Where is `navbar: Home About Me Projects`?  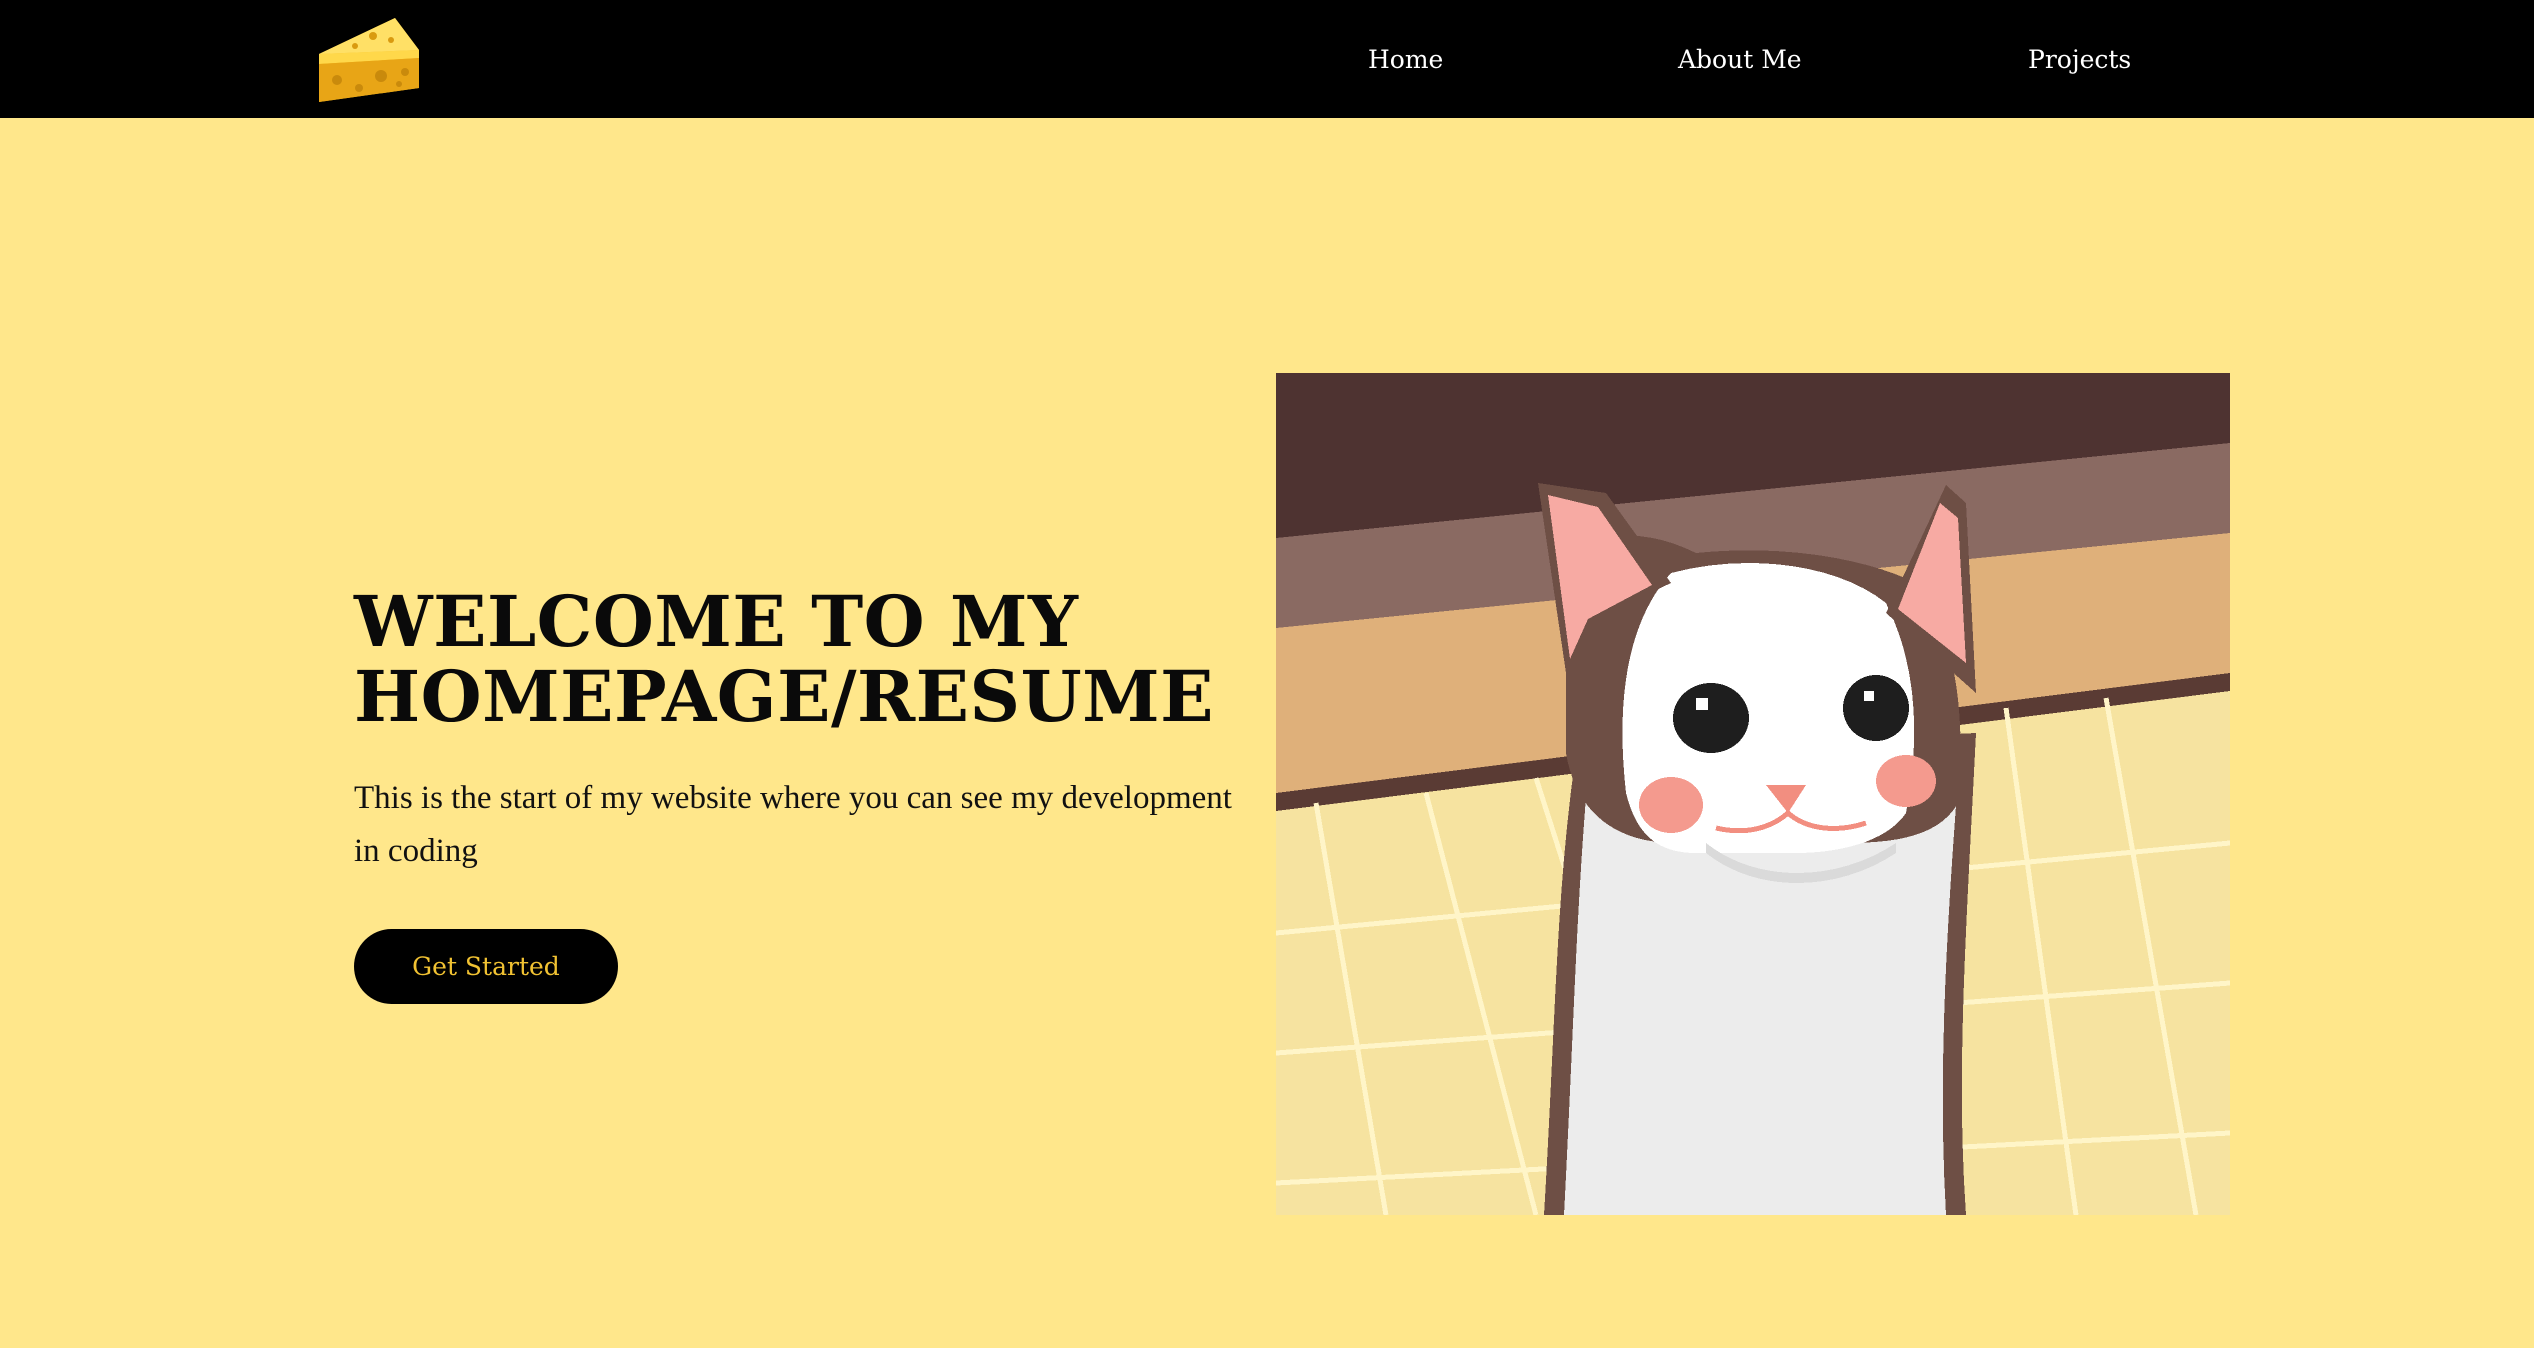 navbar: Home About Me Projects is located at coordinates (1267, 59).